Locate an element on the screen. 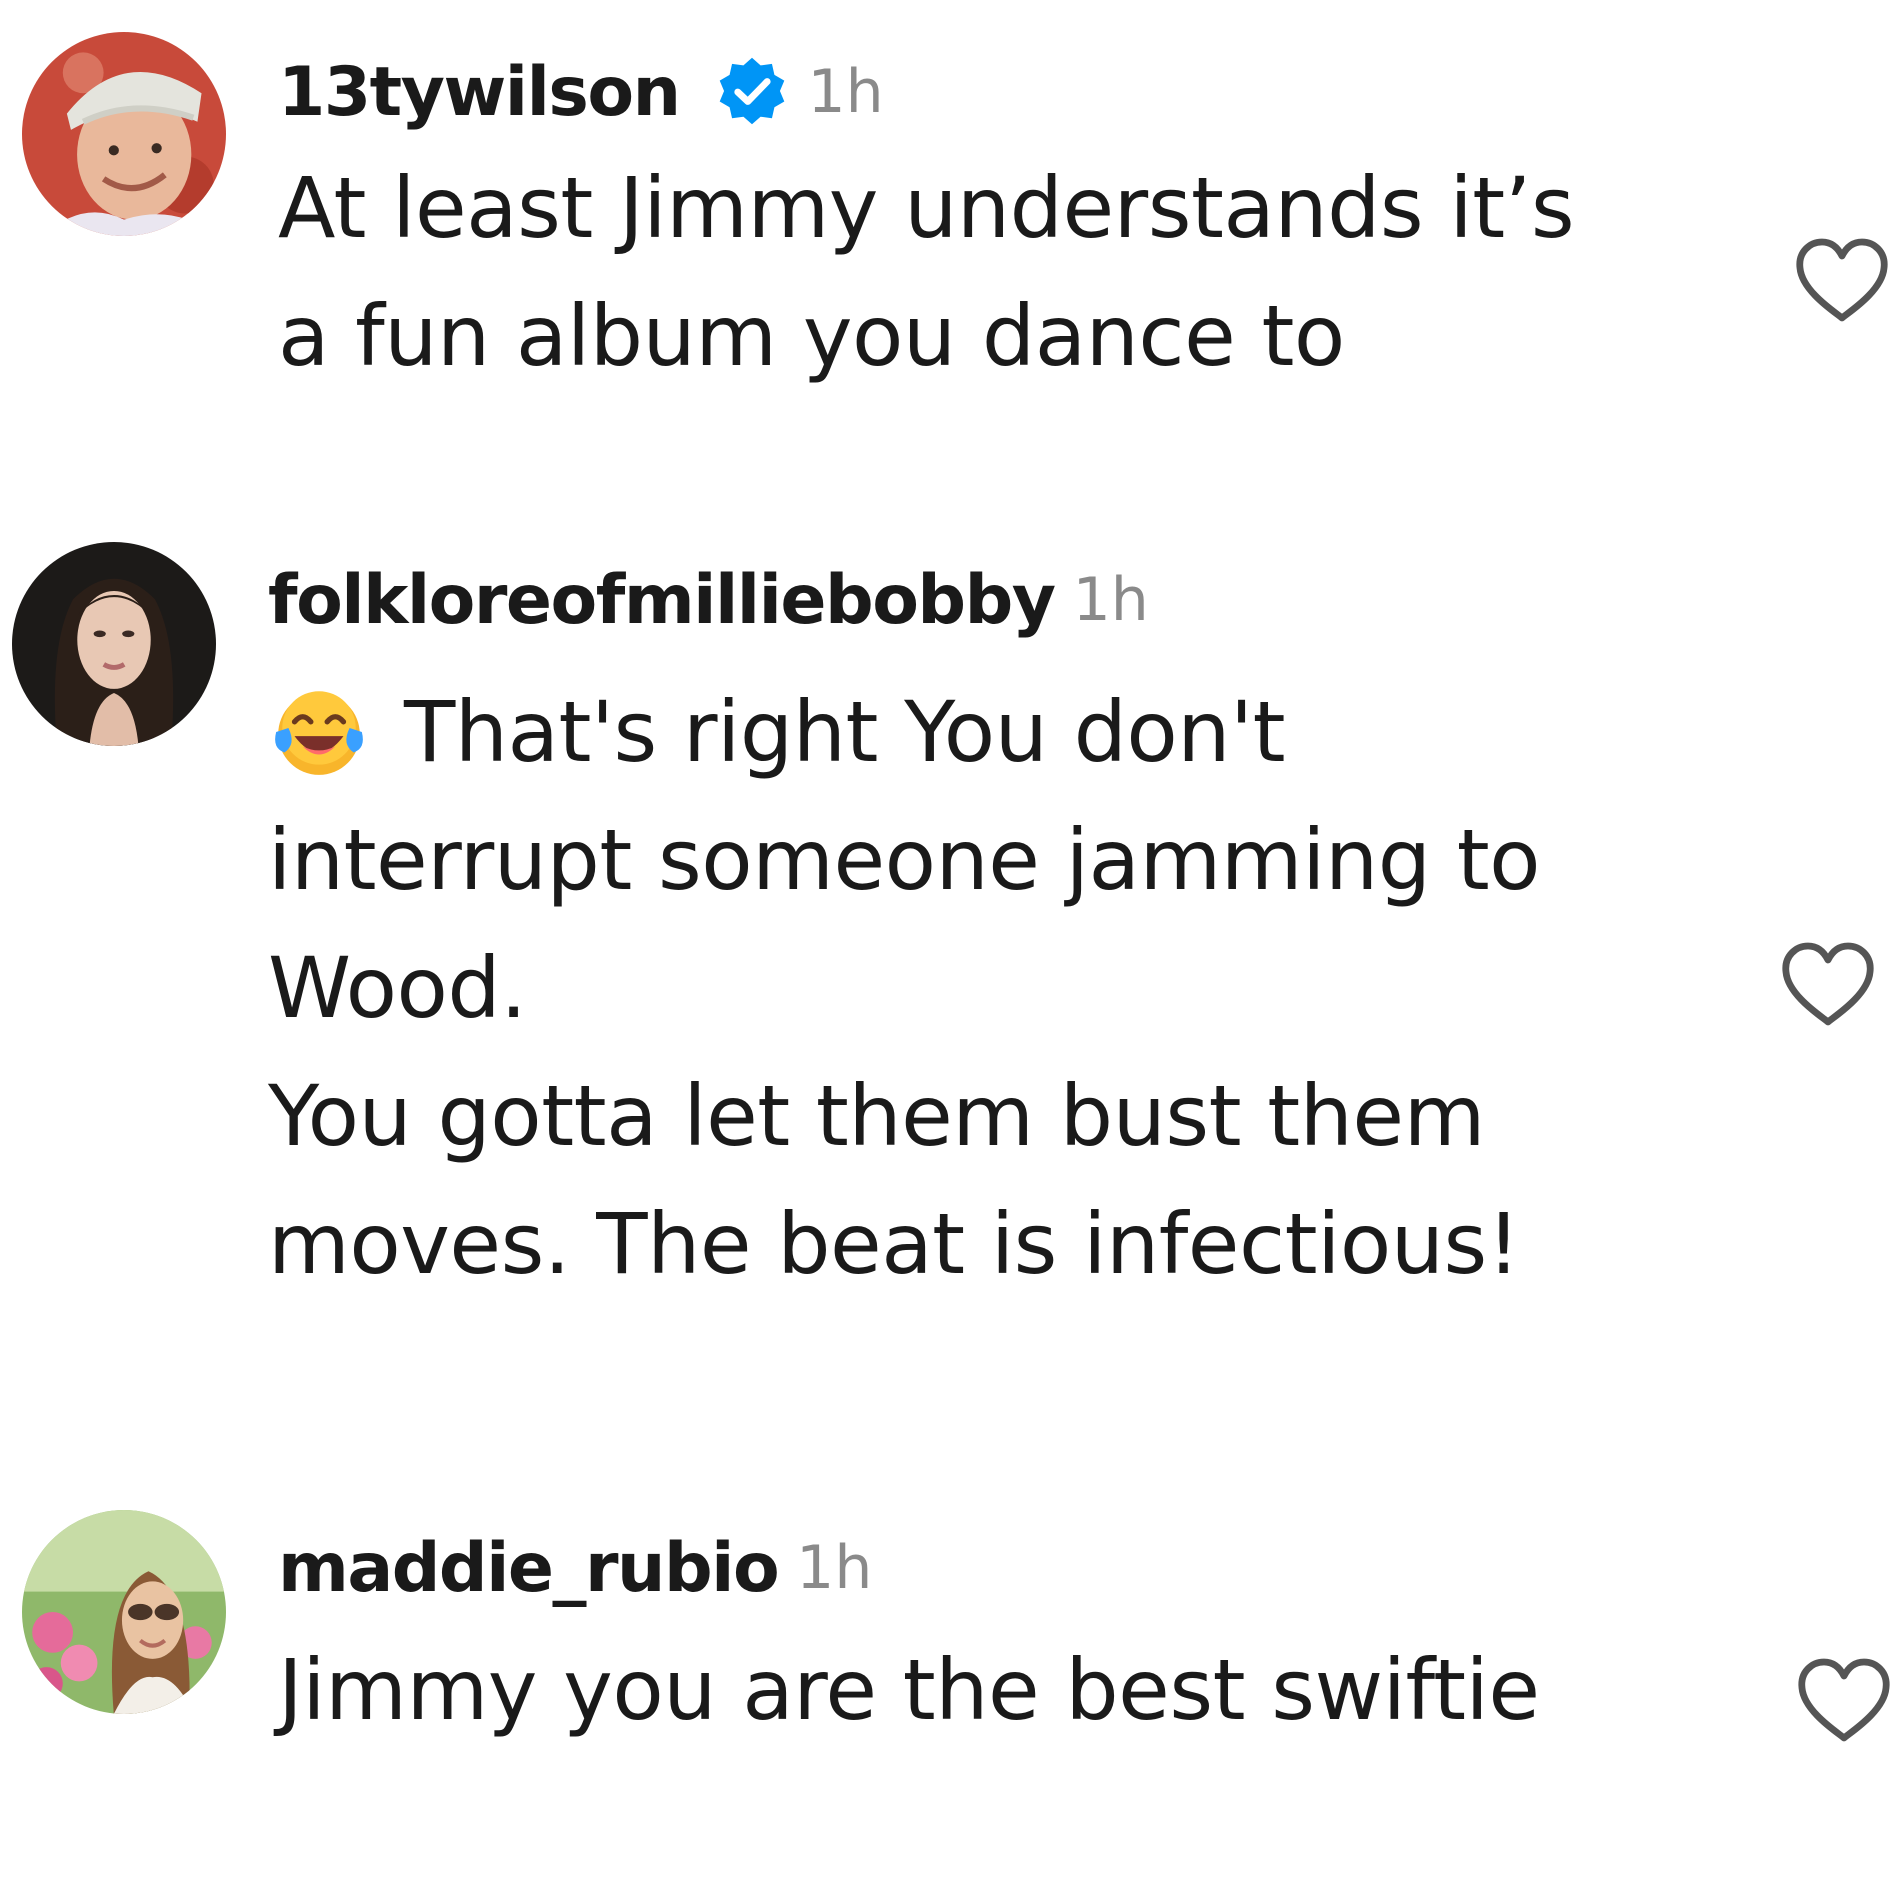 Image resolution: width=1900 pixels, height=1900 pixels. comment-text-line: a fun album you dance to is located at coordinates (811, 336).